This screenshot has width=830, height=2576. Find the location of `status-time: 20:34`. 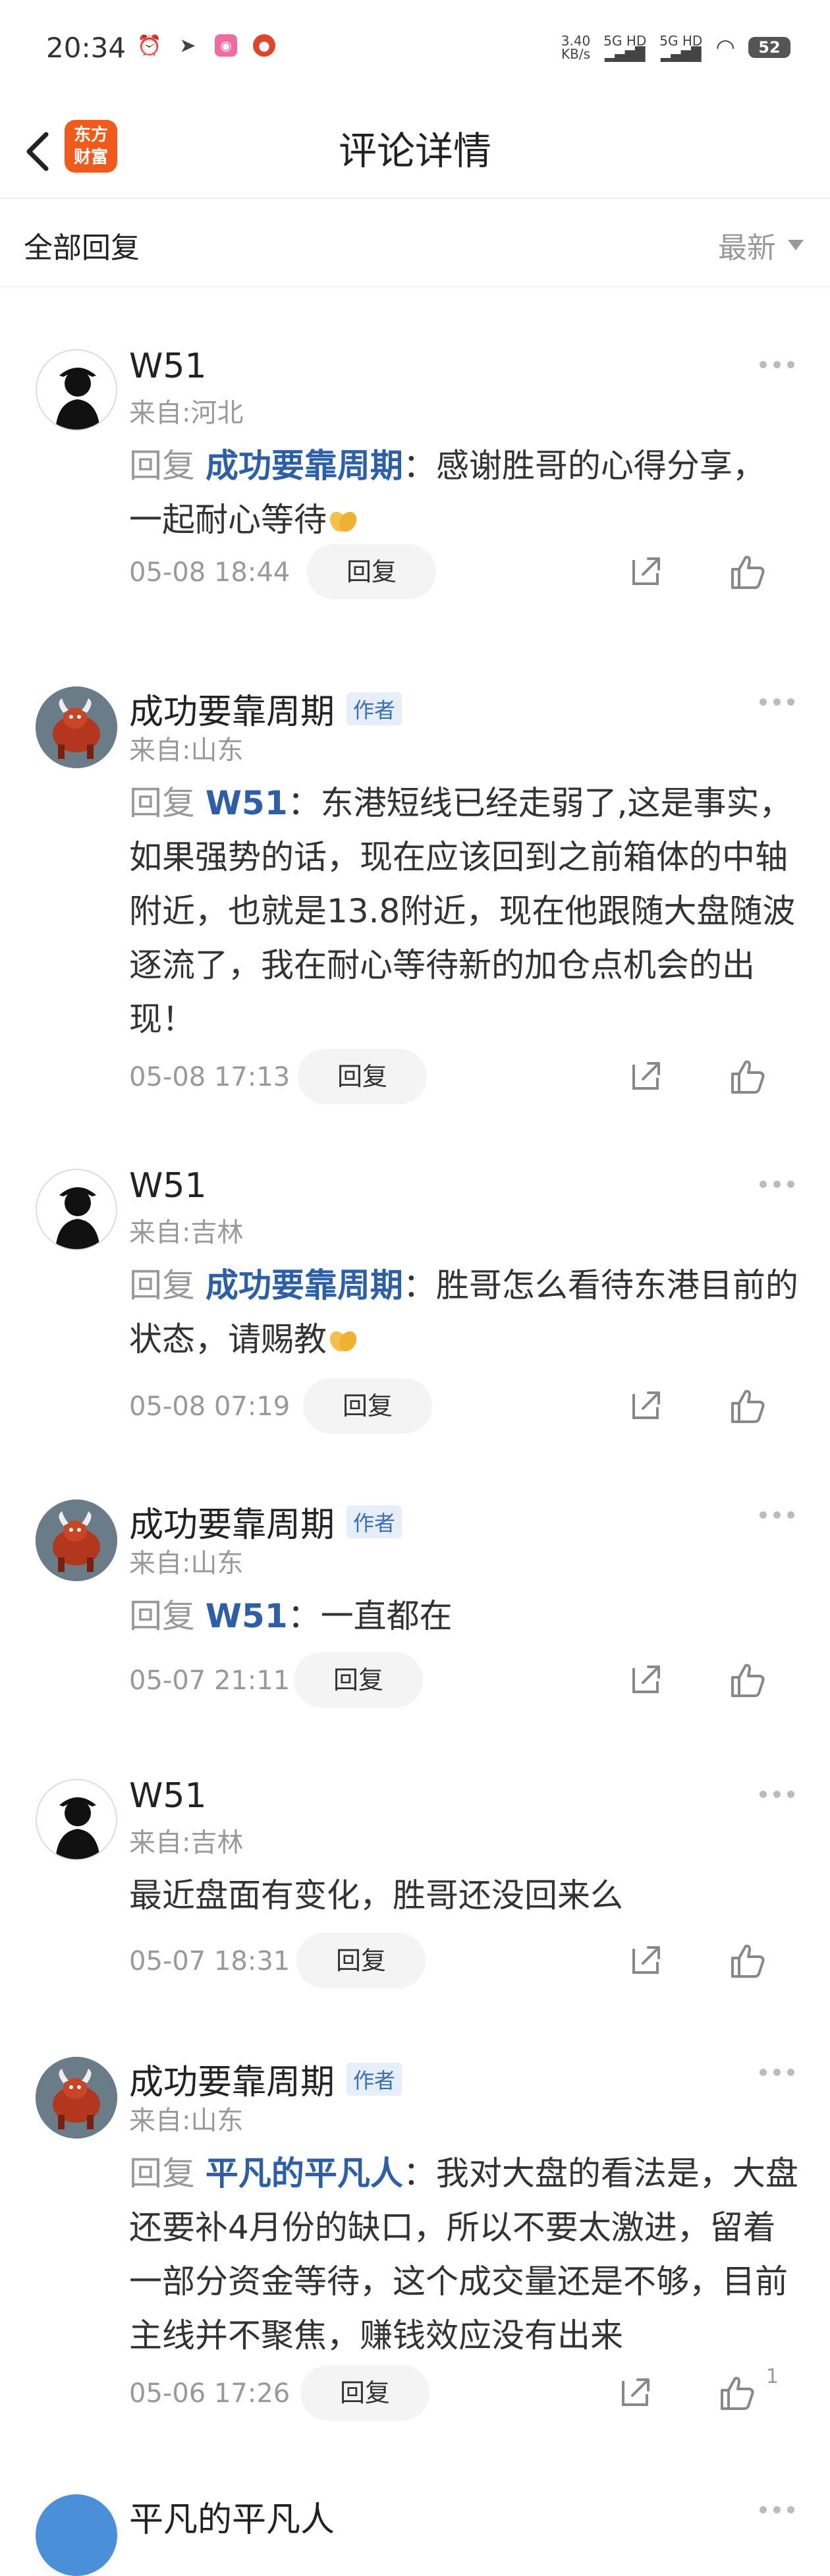

status-time: 20:34 is located at coordinates (86, 48).